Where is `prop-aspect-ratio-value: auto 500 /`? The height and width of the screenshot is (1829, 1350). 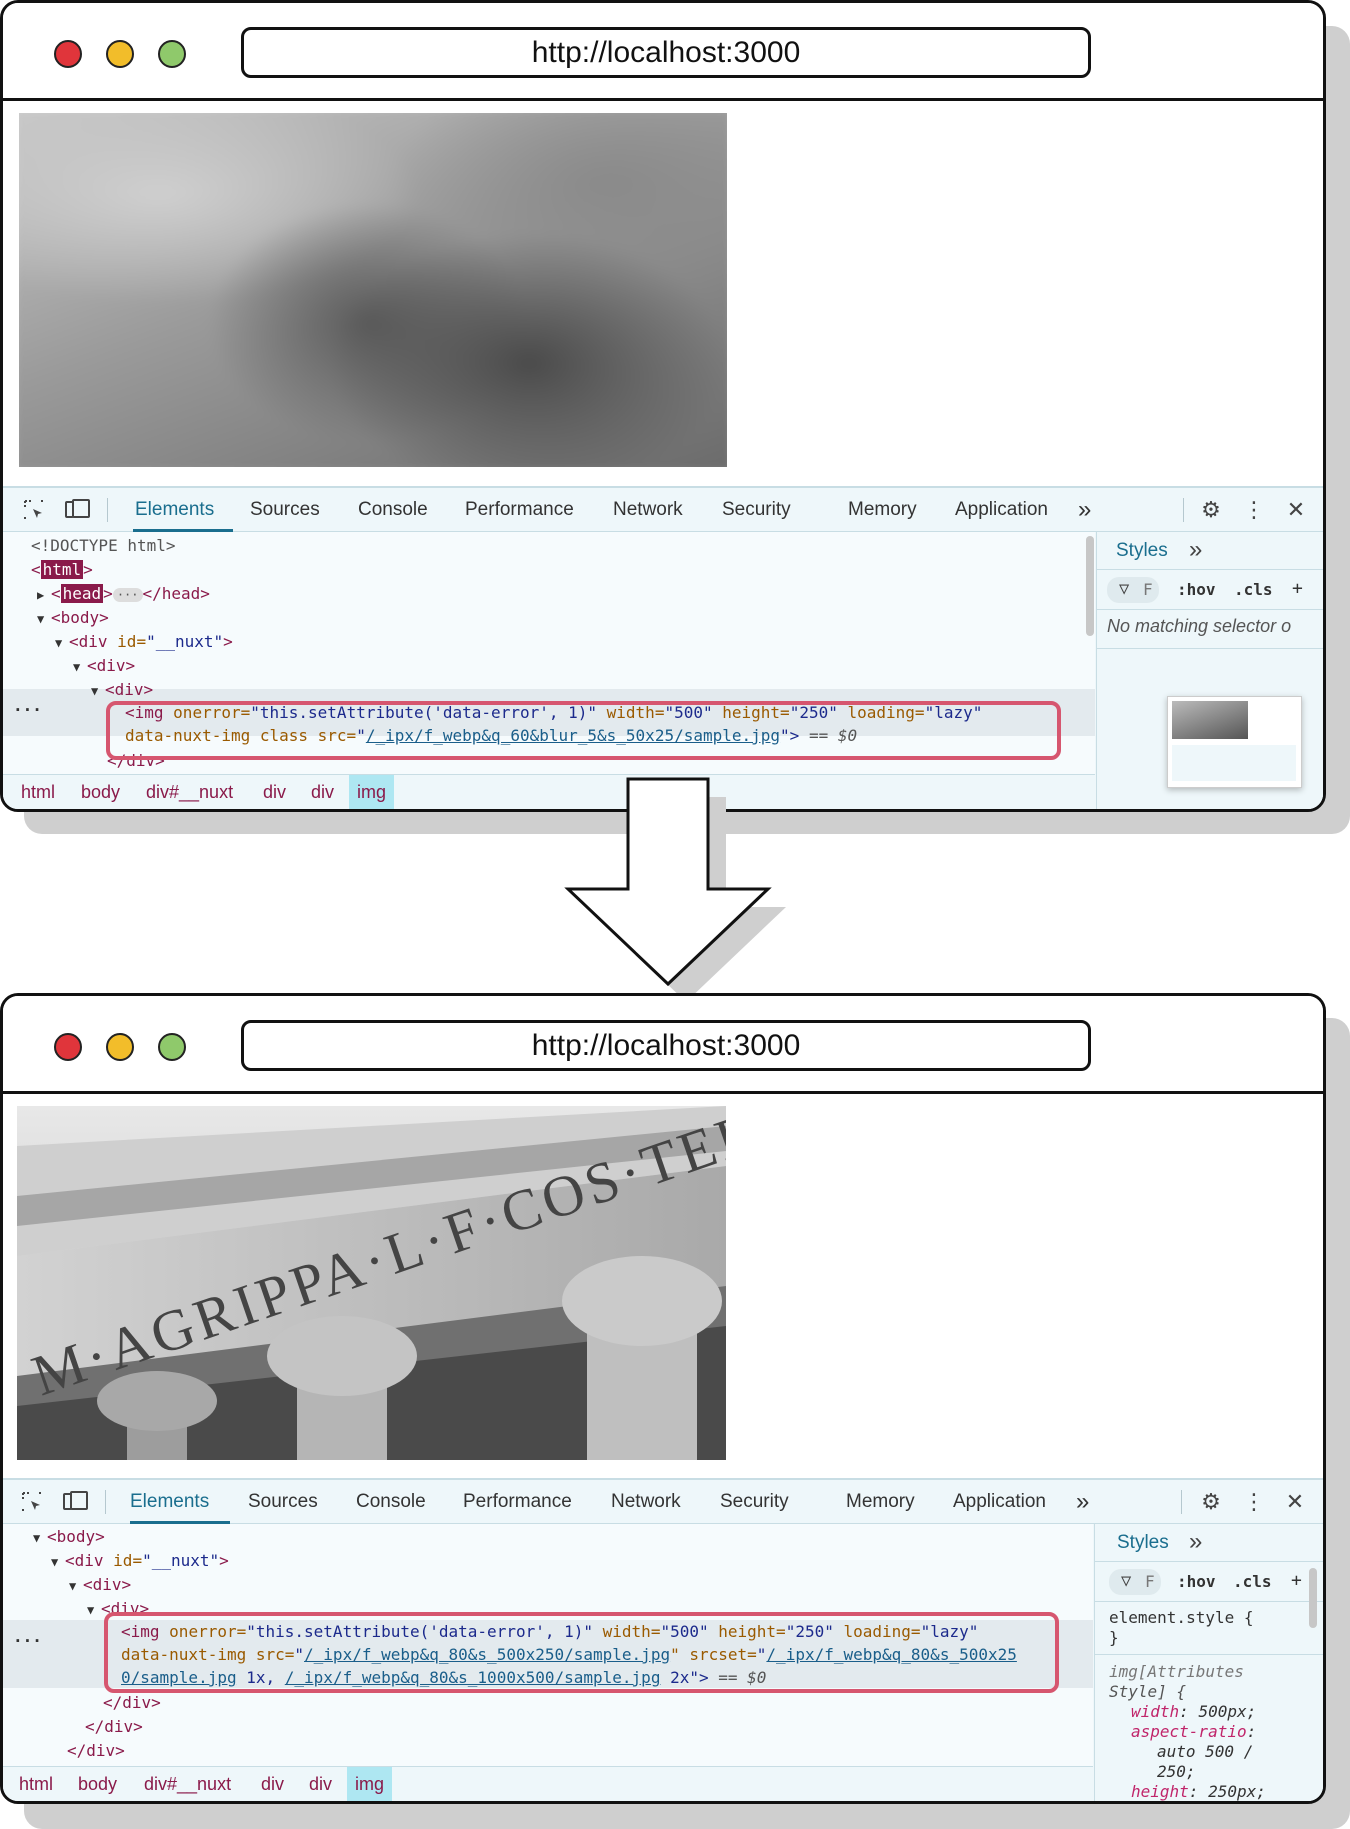
prop-aspect-ratio-value: auto 500 / is located at coordinates (1205, 1751).